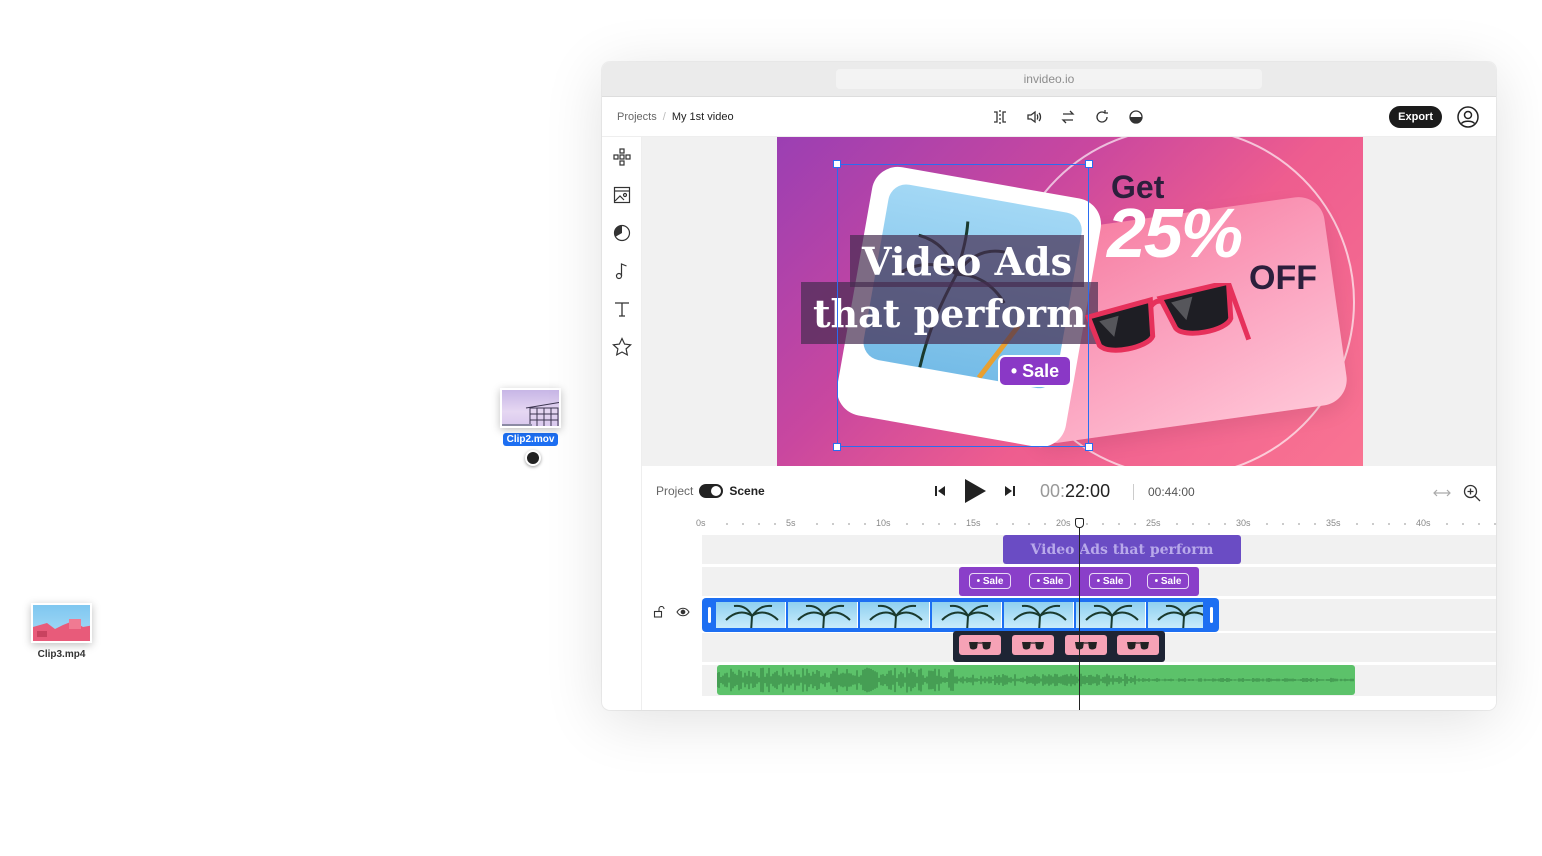  Describe the element at coordinates (837, 447) in the screenshot. I see `resize-handle-bl` at that location.